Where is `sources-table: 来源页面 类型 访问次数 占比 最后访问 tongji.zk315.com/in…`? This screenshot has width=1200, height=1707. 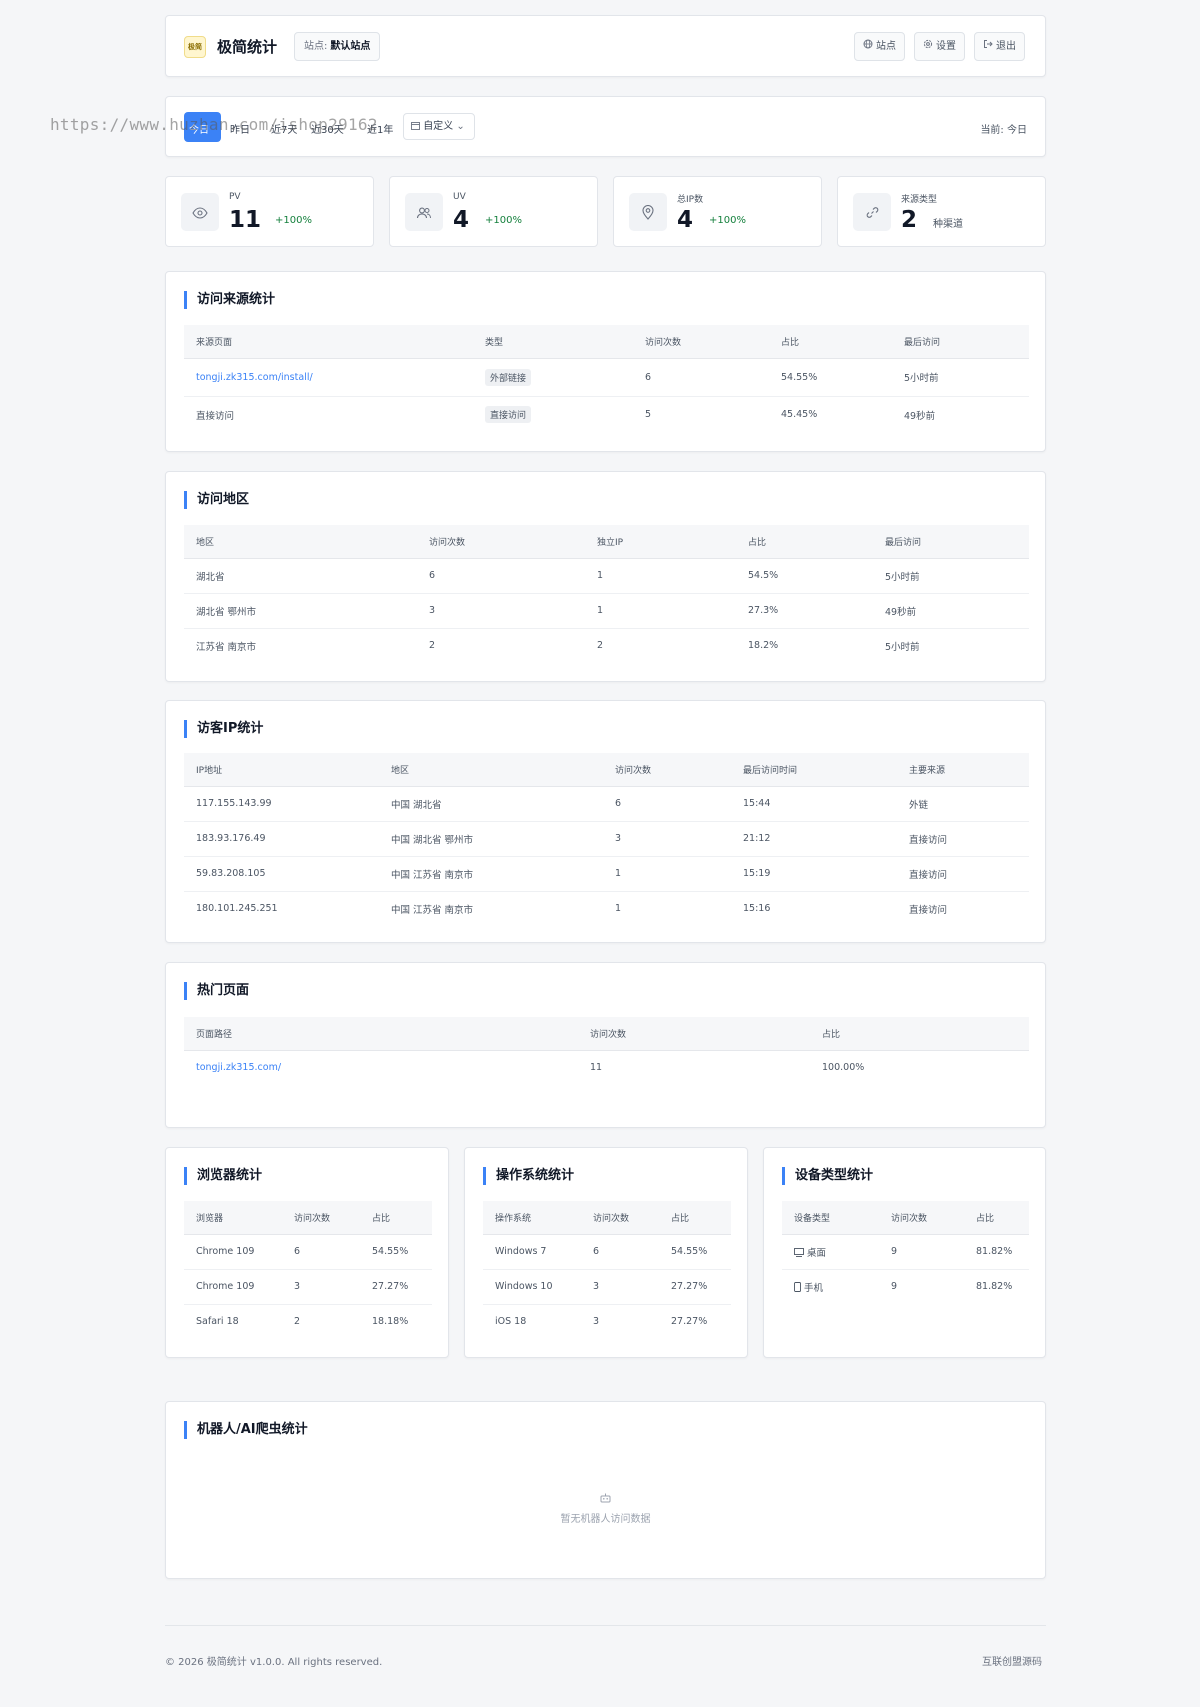 sources-table: 来源页面 类型 访问次数 占比 最后访问 tongji.zk315.com/in… is located at coordinates (606, 379).